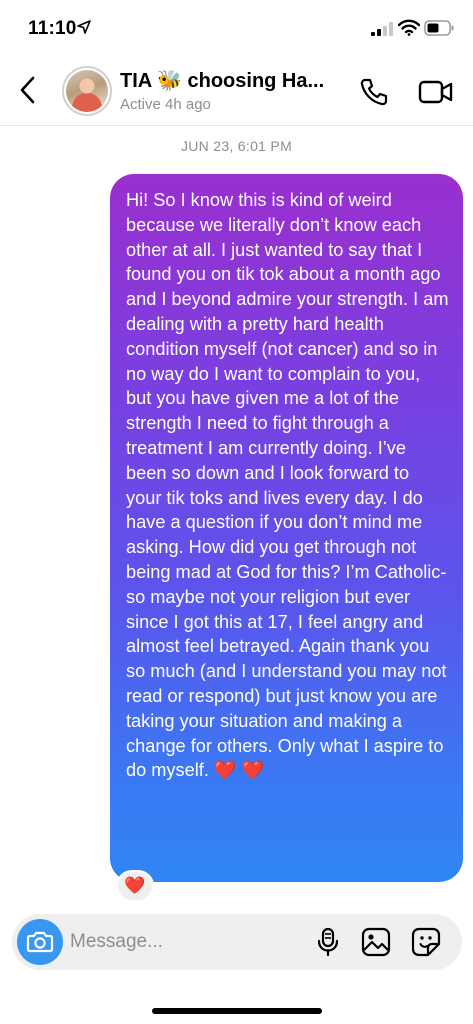 The width and height of the screenshot is (473, 1024). I want to click on home-indicator, so click(237, 1011).